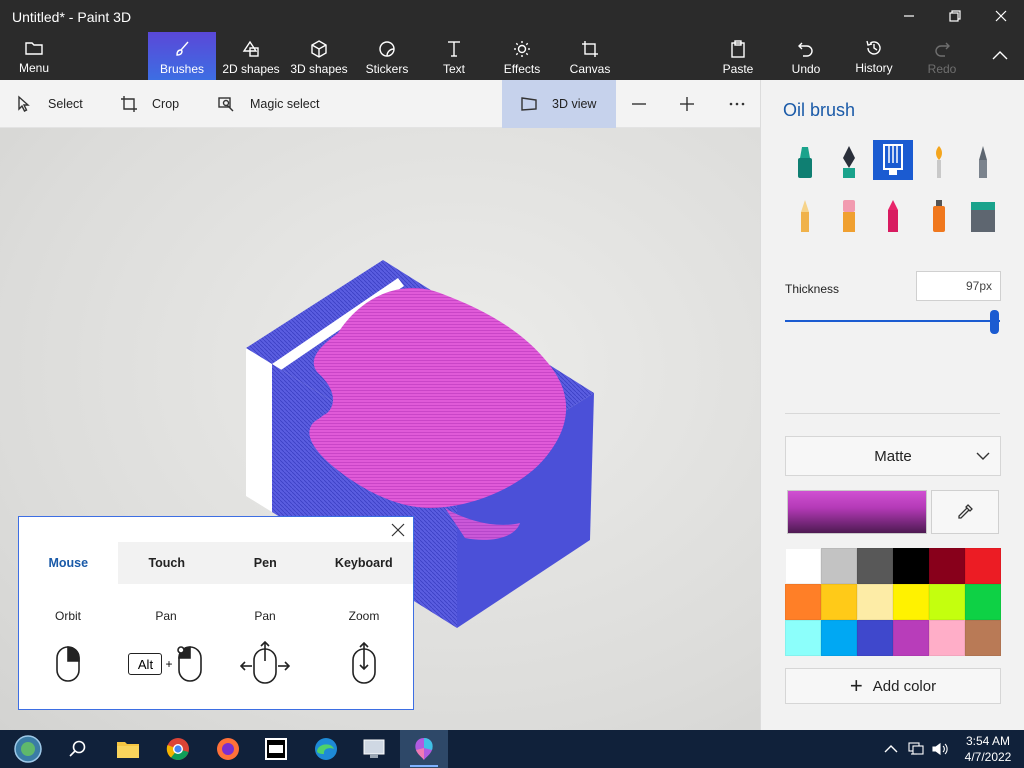 The image size is (1024, 768). What do you see at coordinates (983, 162) in the screenshot?
I see `pixel-pen-brush` at bounding box center [983, 162].